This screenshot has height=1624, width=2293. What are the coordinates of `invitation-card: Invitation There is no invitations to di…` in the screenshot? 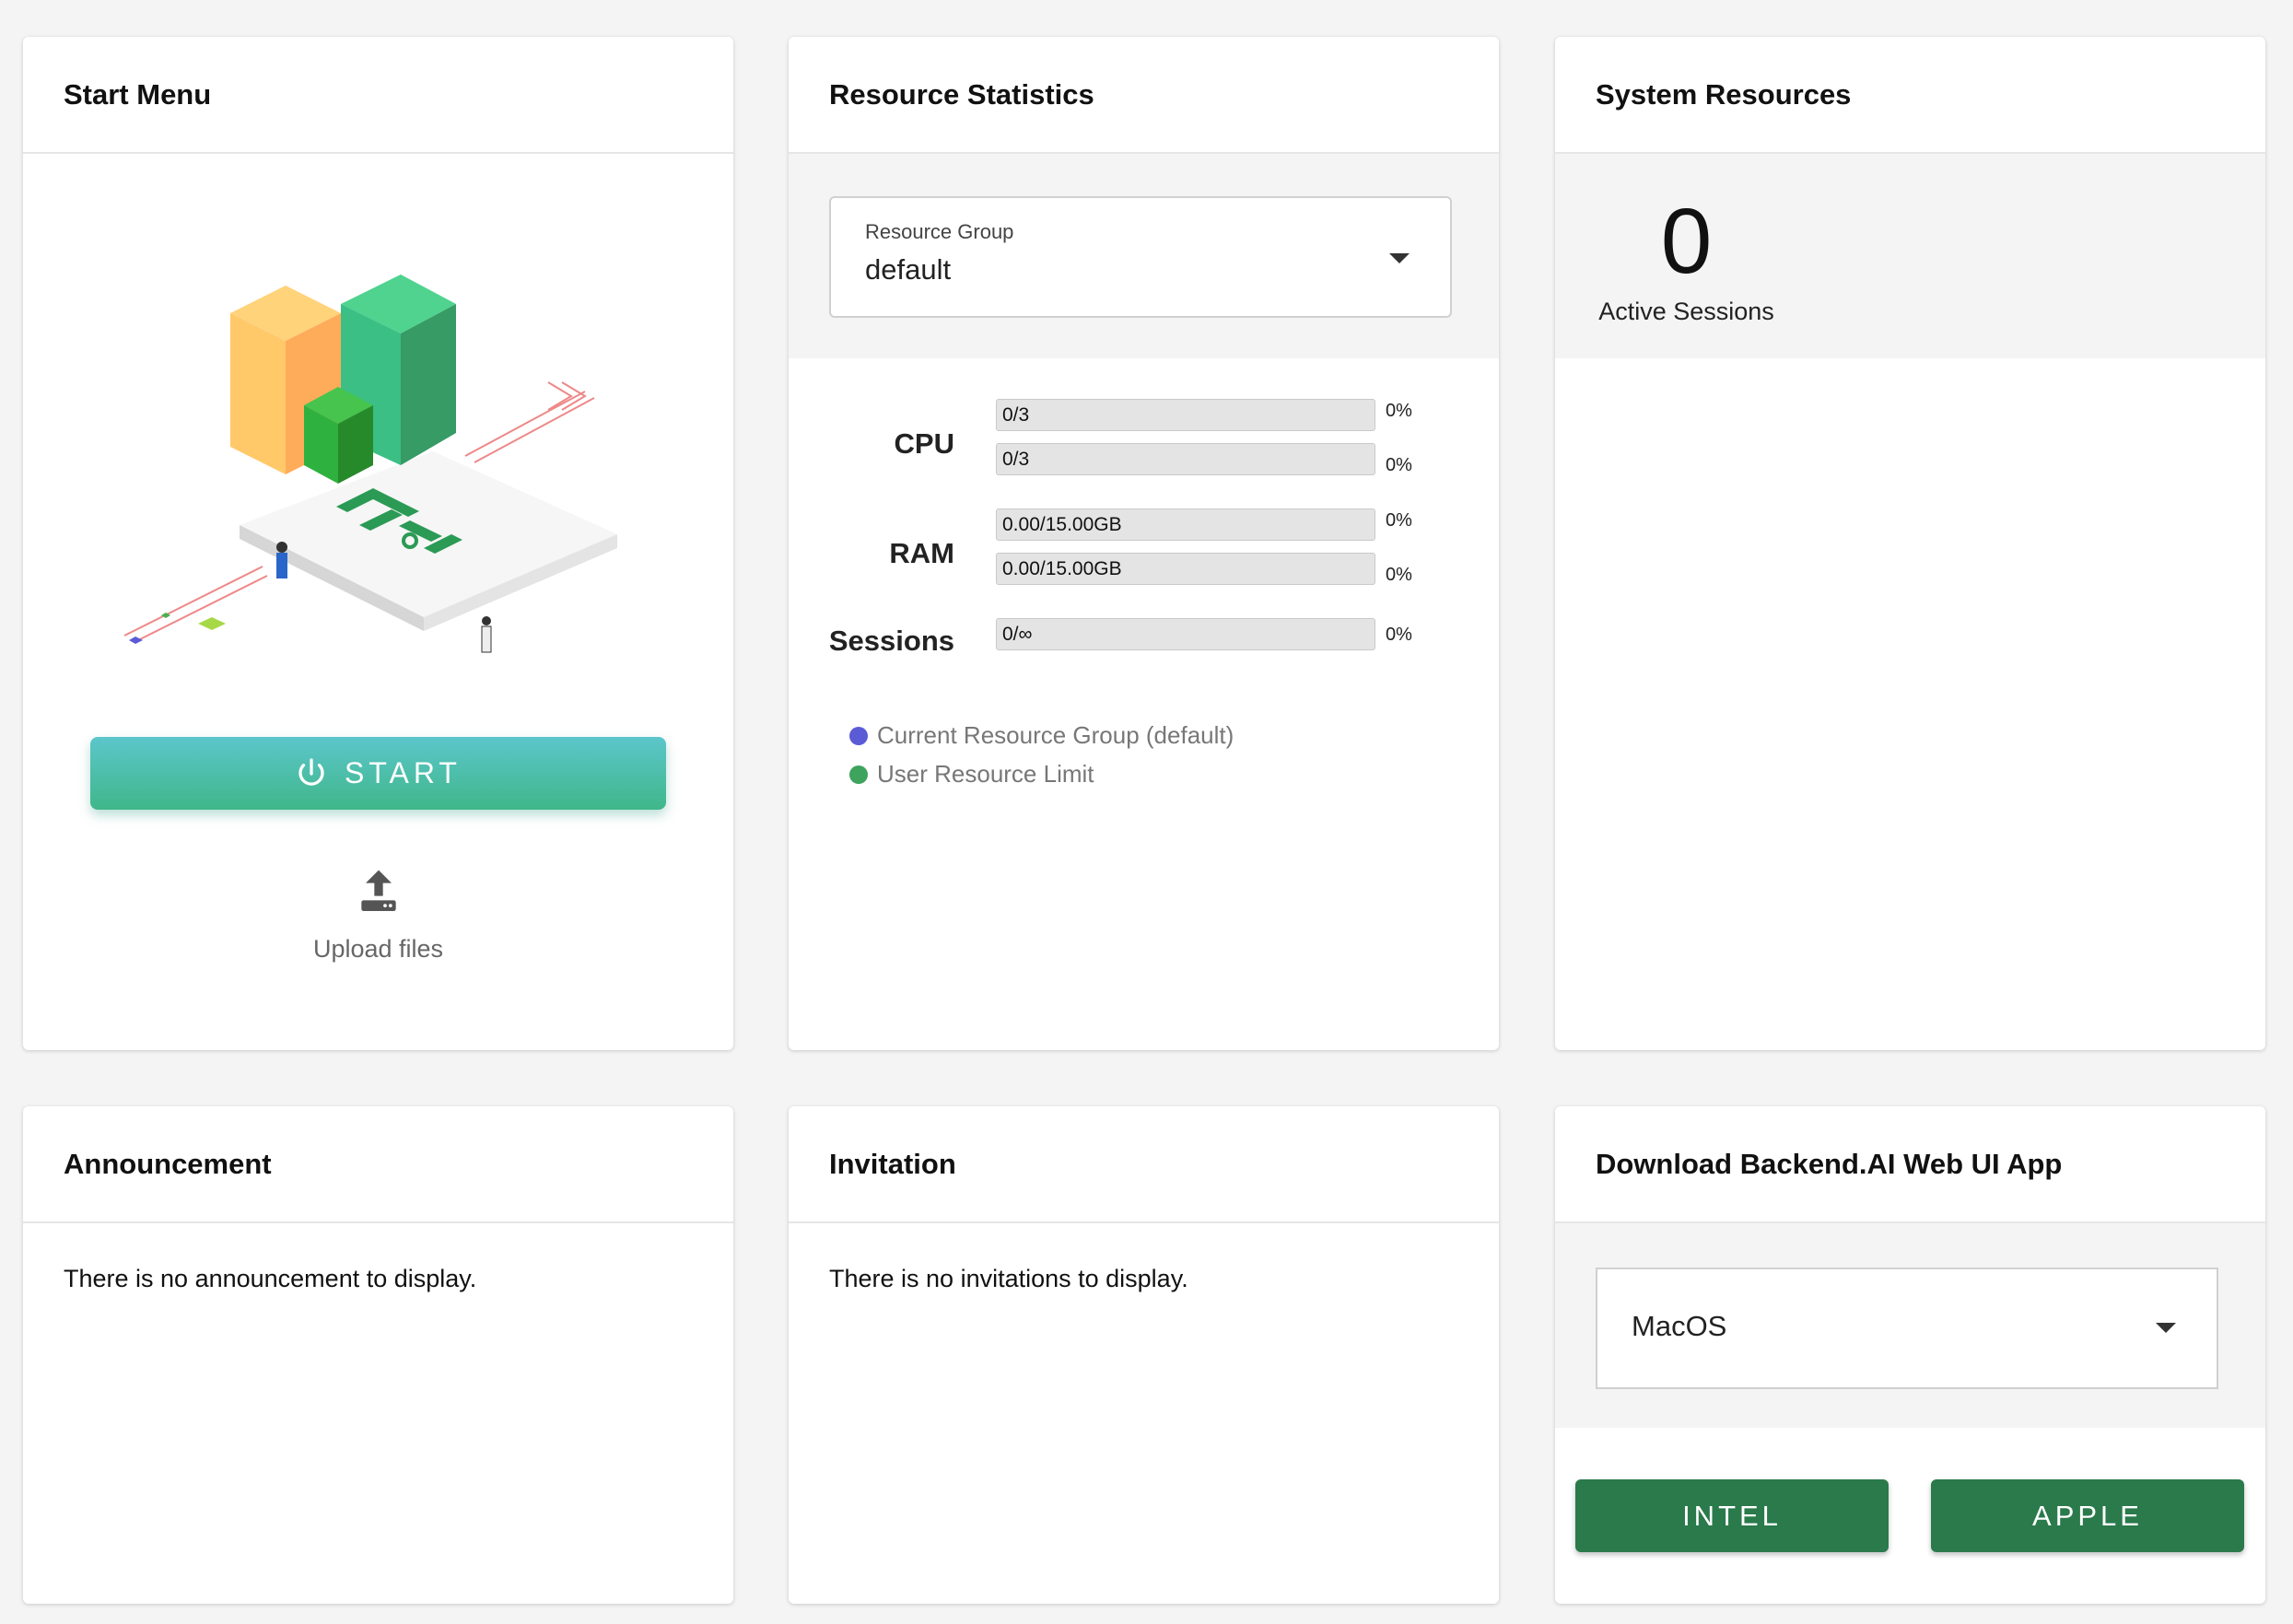 It's located at (1144, 1355).